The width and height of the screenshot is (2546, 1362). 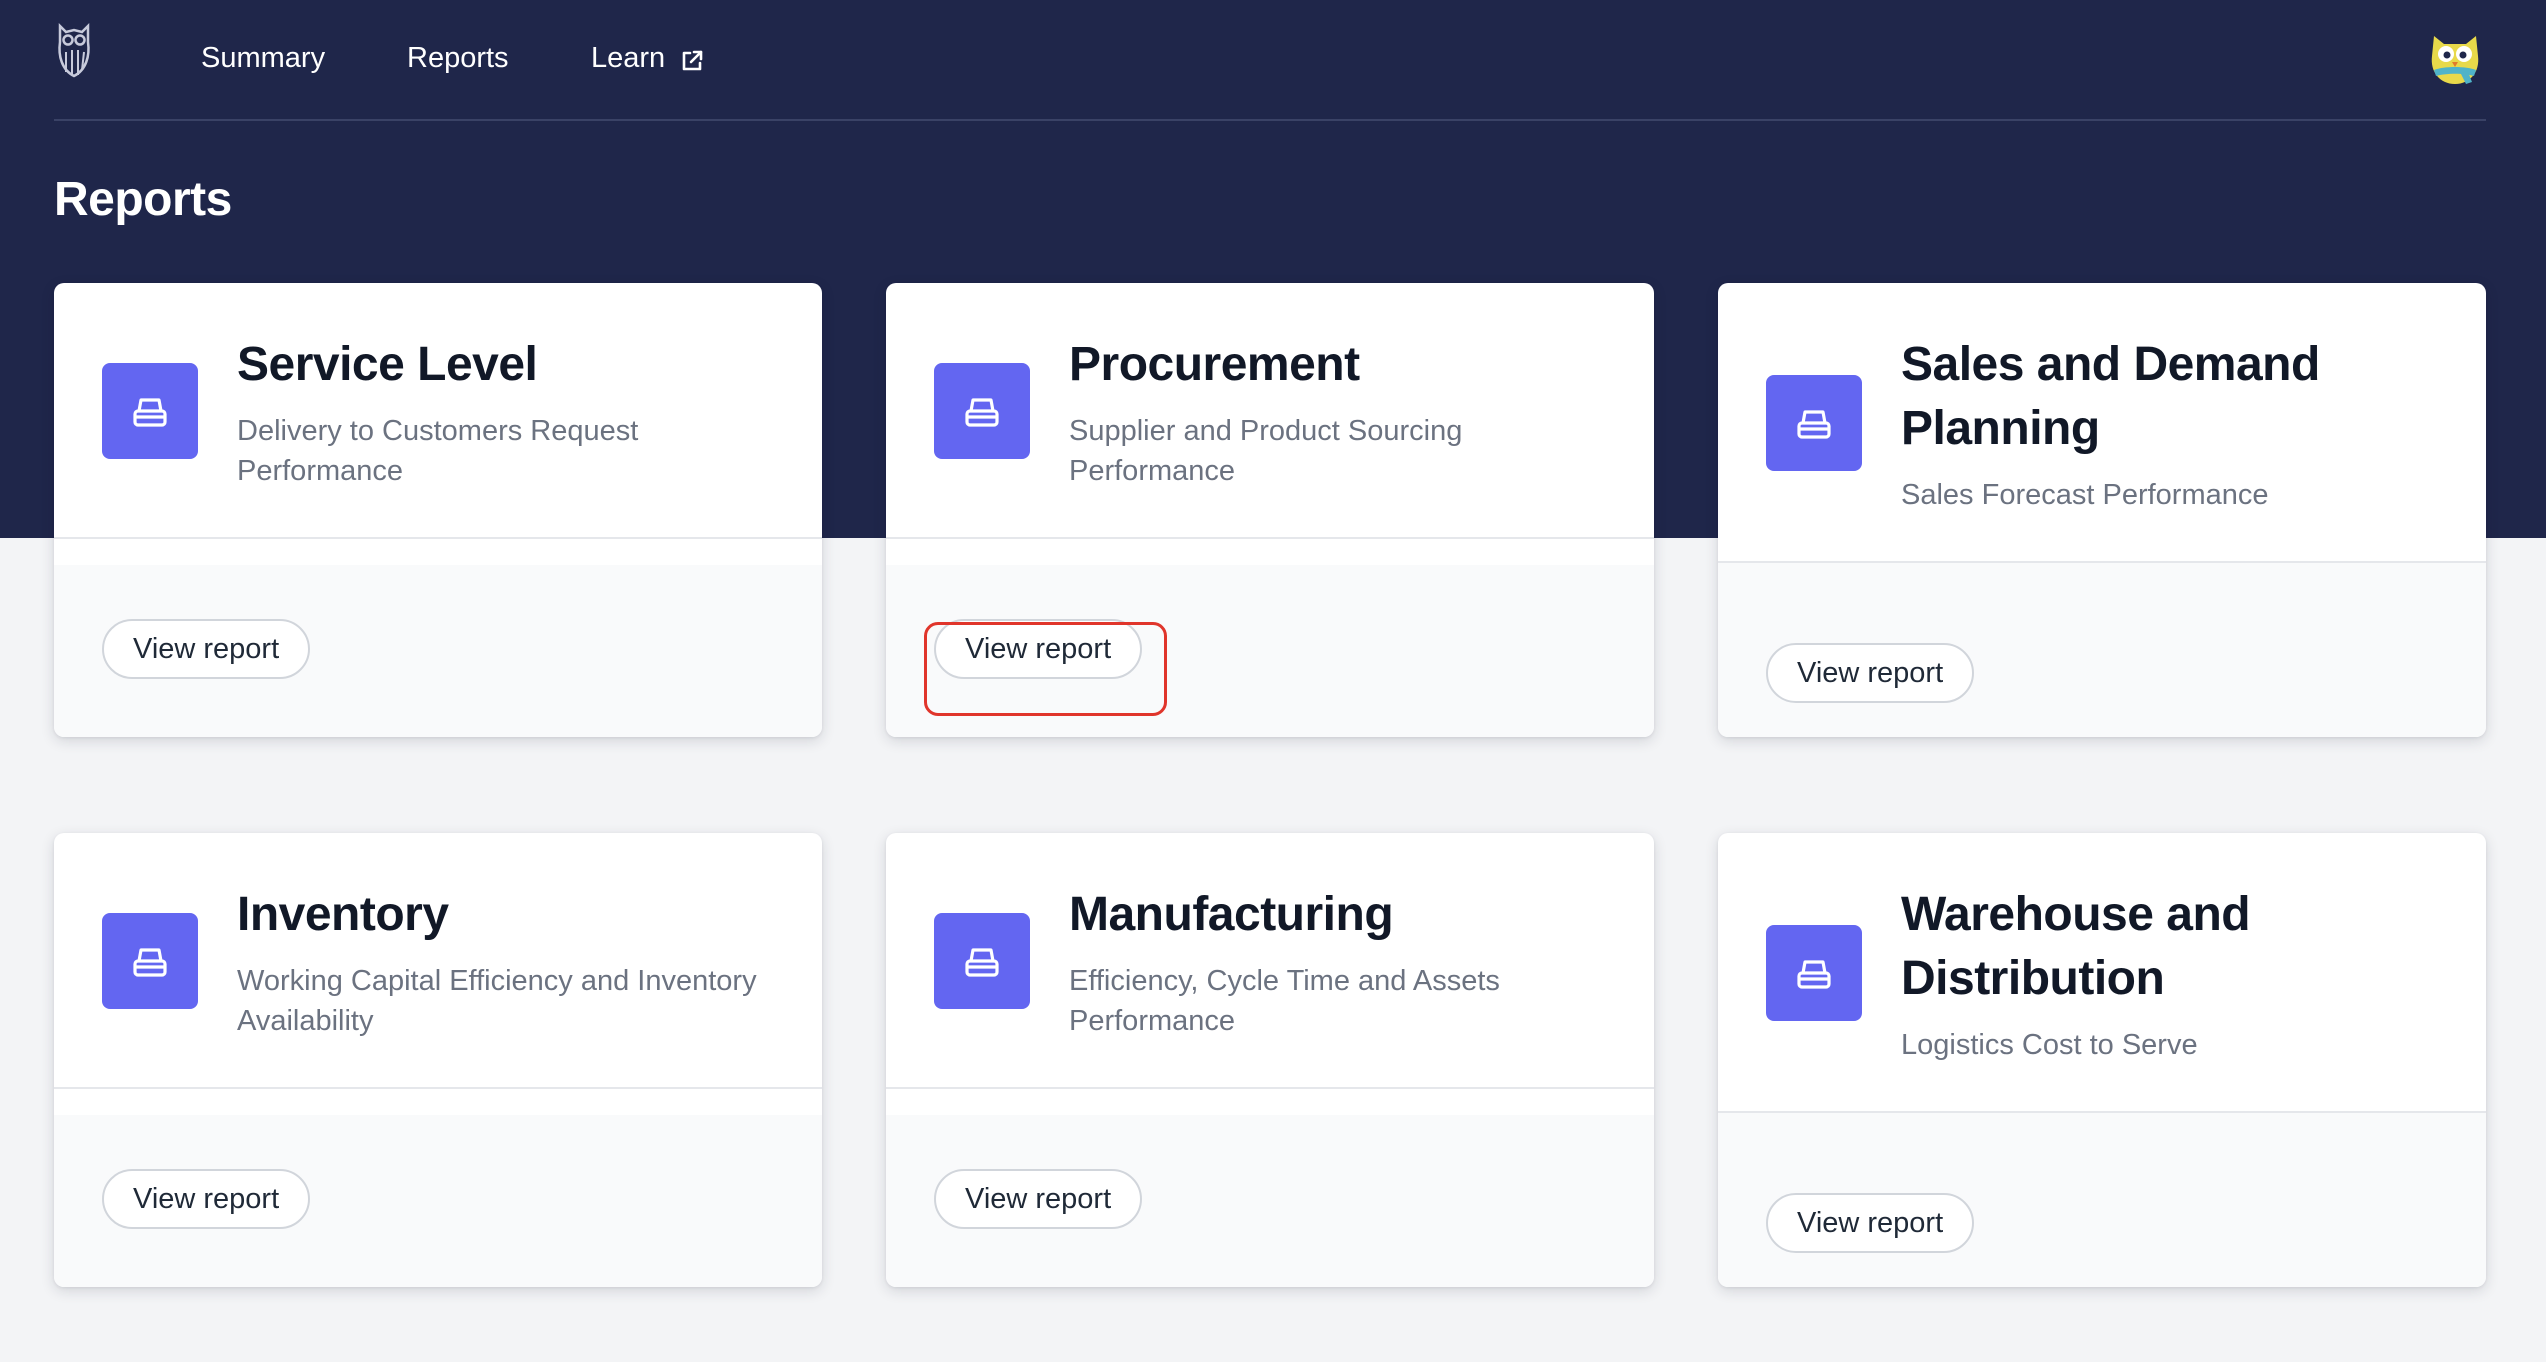 What do you see at coordinates (692, 58) in the screenshot?
I see `external-link-icon` at bounding box center [692, 58].